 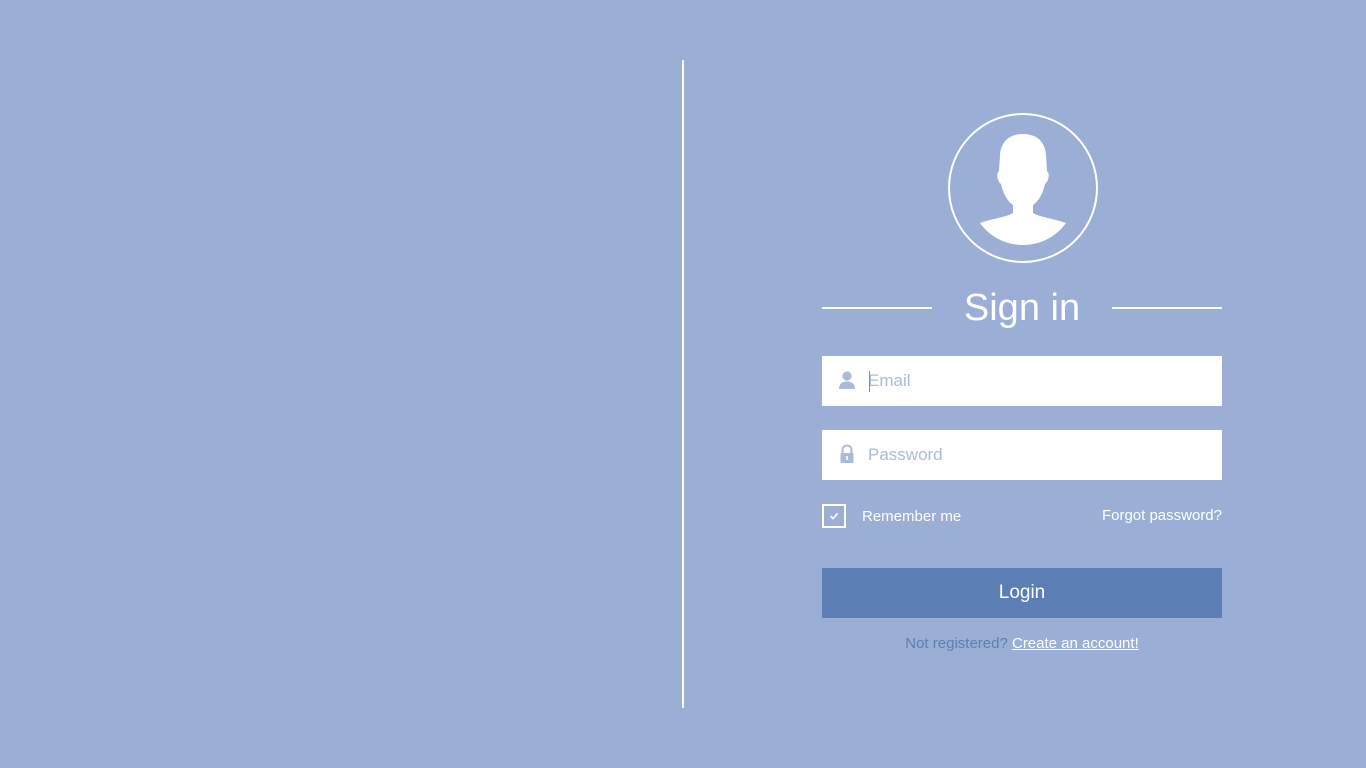 What do you see at coordinates (911, 516) in the screenshot?
I see `remember-me-label: Remember me` at bounding box center [911, 516].